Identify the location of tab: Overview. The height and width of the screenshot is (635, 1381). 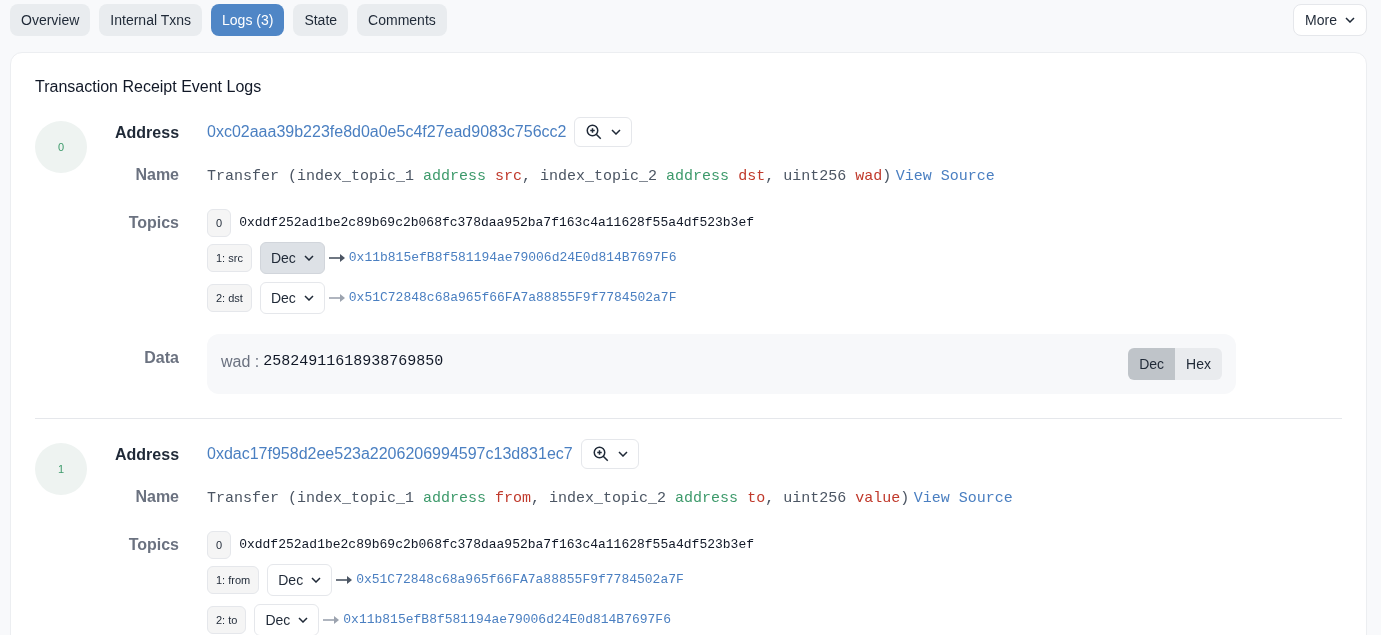
(50, 20).